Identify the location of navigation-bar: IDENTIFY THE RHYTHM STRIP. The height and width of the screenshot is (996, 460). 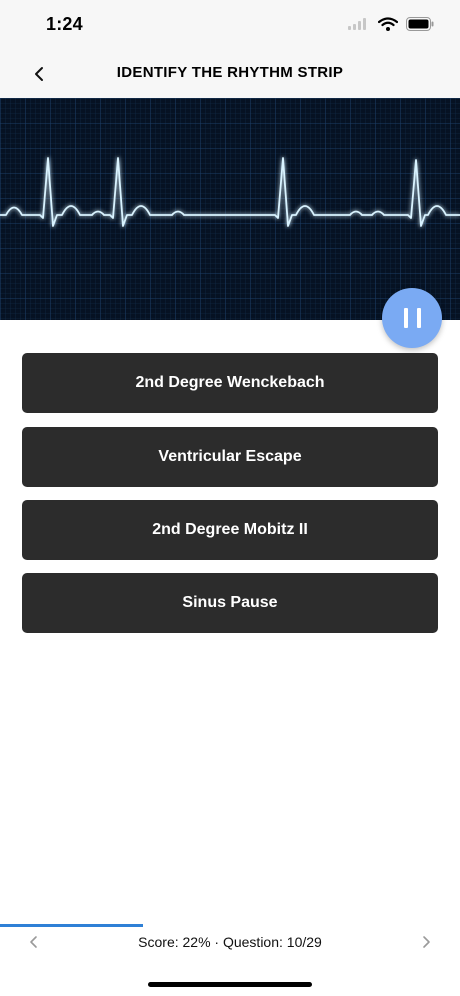
(230, 74).